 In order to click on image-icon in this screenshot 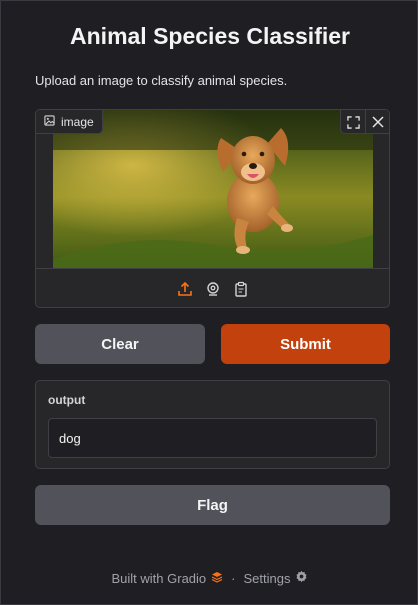, I will do `click(49, 121)`.